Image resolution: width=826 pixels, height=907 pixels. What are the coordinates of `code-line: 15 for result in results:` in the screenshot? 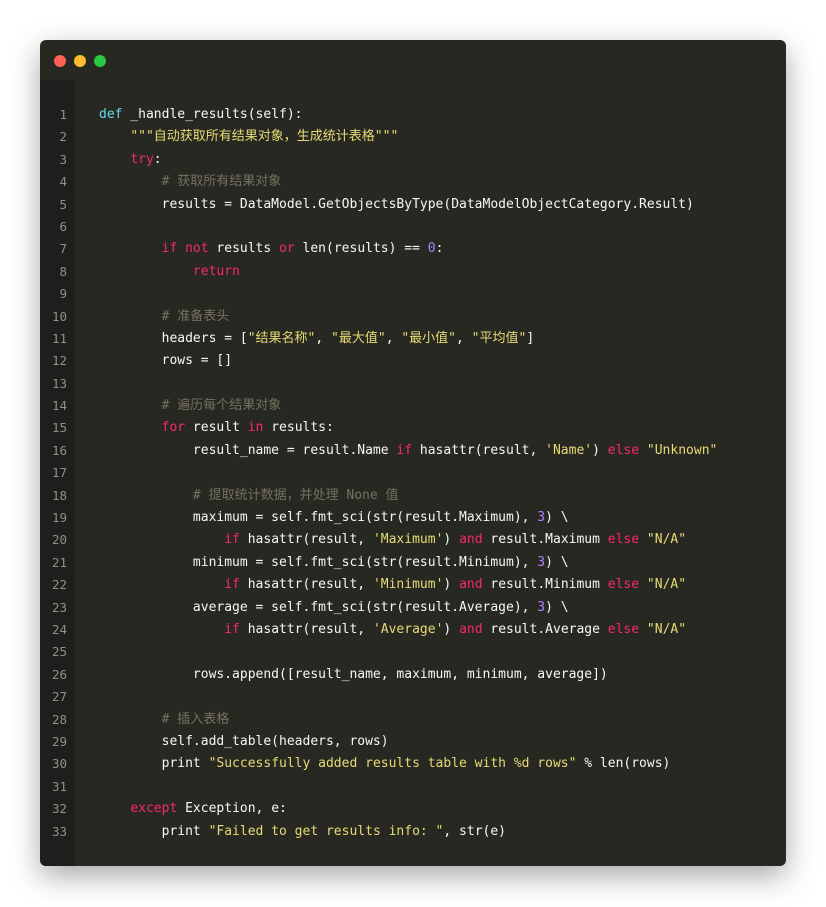 It's located at (413, 428).